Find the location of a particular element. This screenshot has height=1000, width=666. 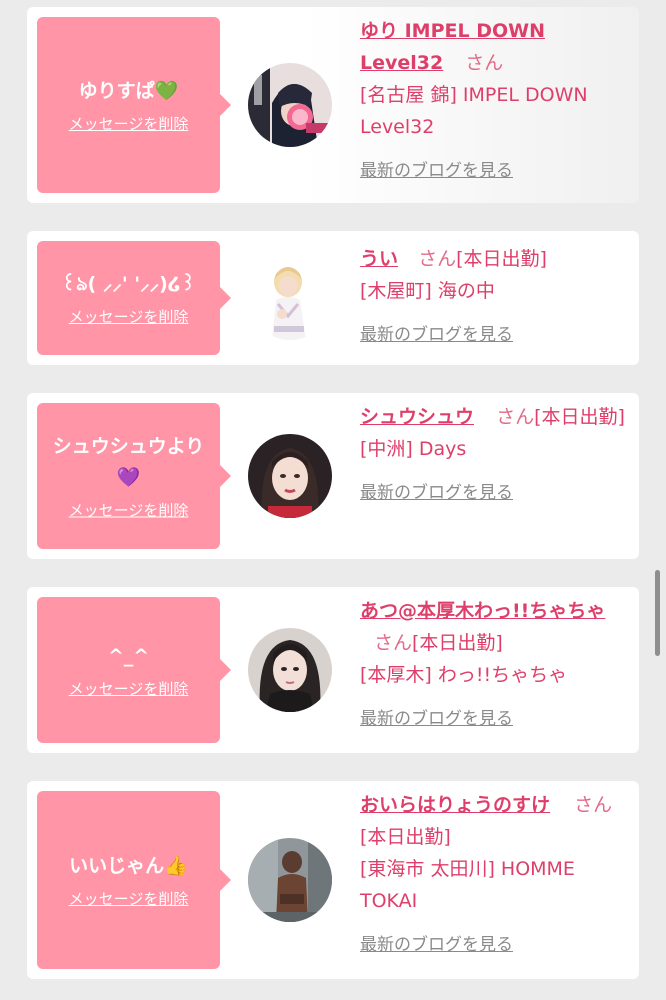

sender-name-link: シュウシュウ is located at coordinates (417, 417).